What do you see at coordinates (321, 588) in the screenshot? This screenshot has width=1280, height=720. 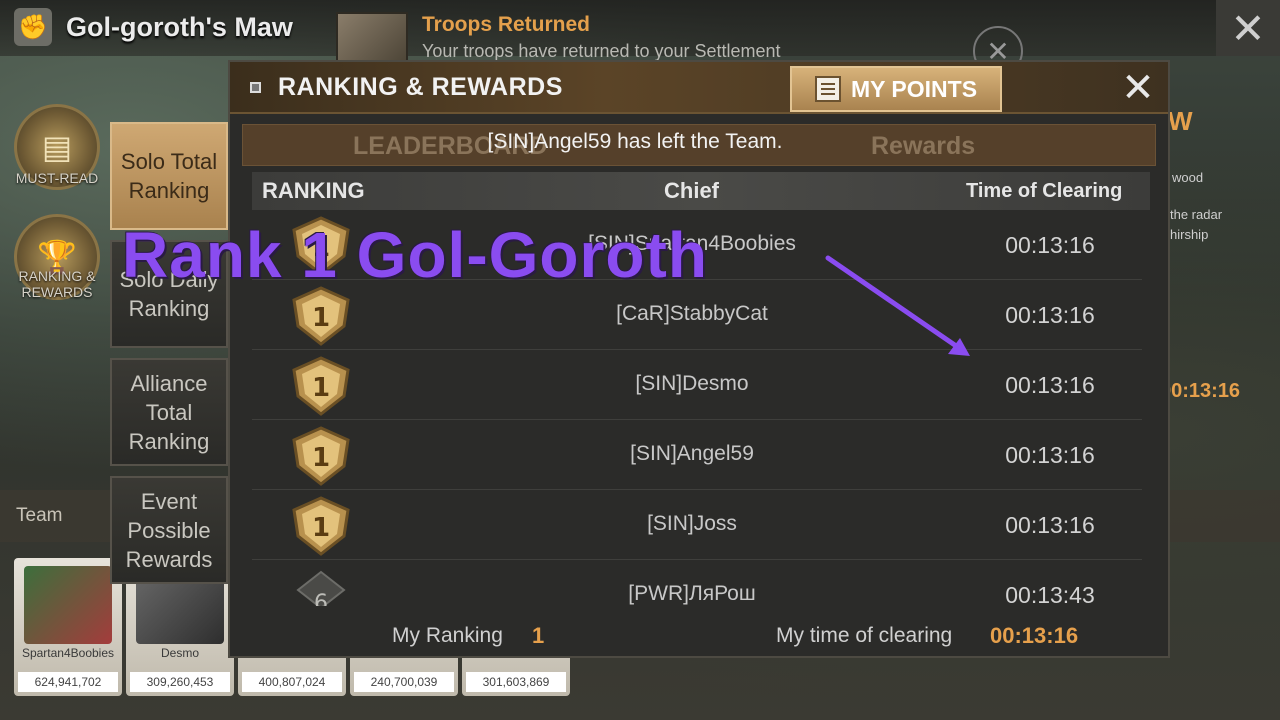 I see `rank-badge-icon: 6` at bounding box center [321, 588].